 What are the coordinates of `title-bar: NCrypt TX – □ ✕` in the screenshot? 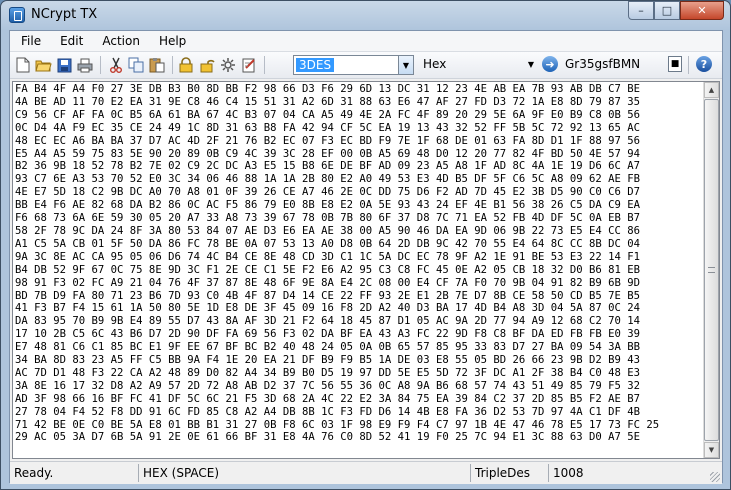 It's located at (365, 15).